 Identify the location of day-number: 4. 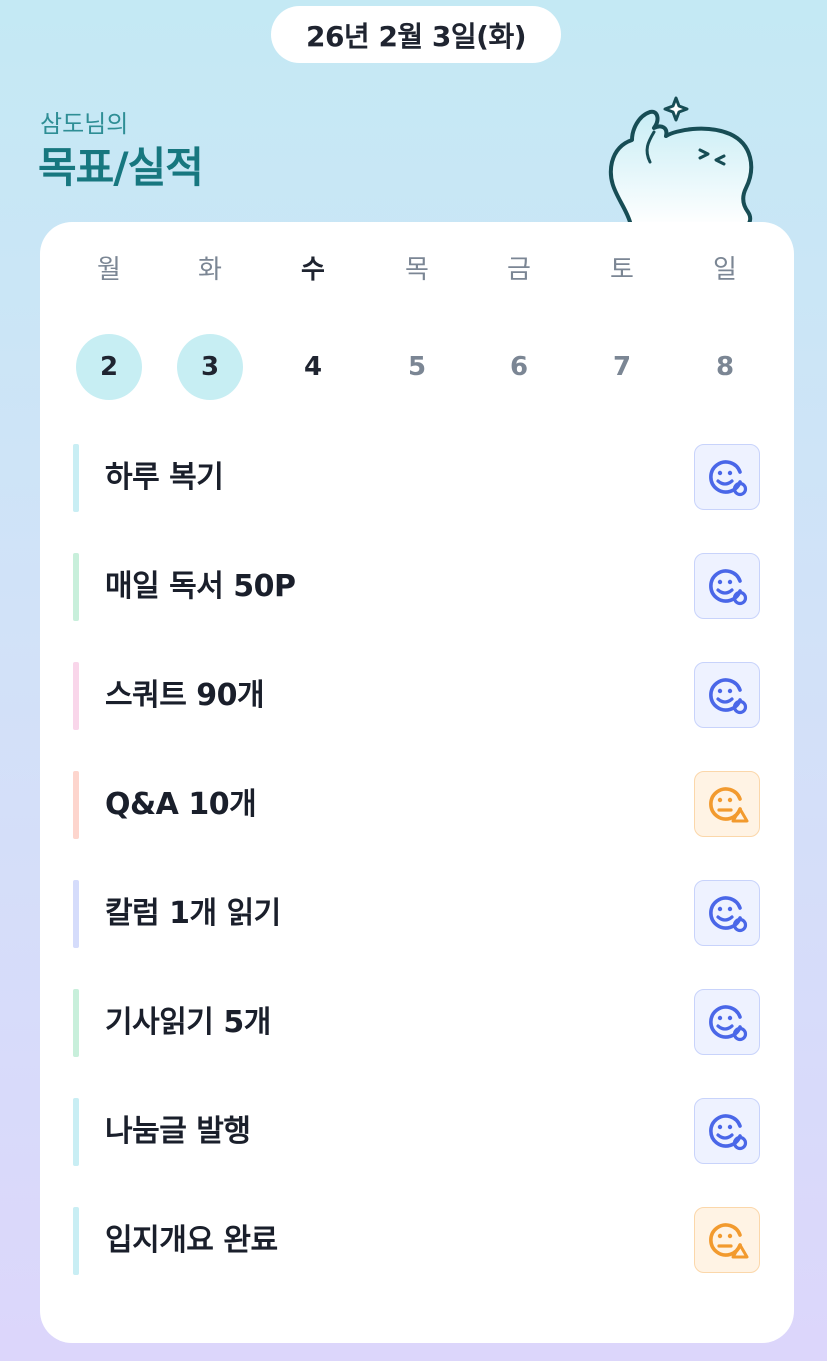
(313, 367).